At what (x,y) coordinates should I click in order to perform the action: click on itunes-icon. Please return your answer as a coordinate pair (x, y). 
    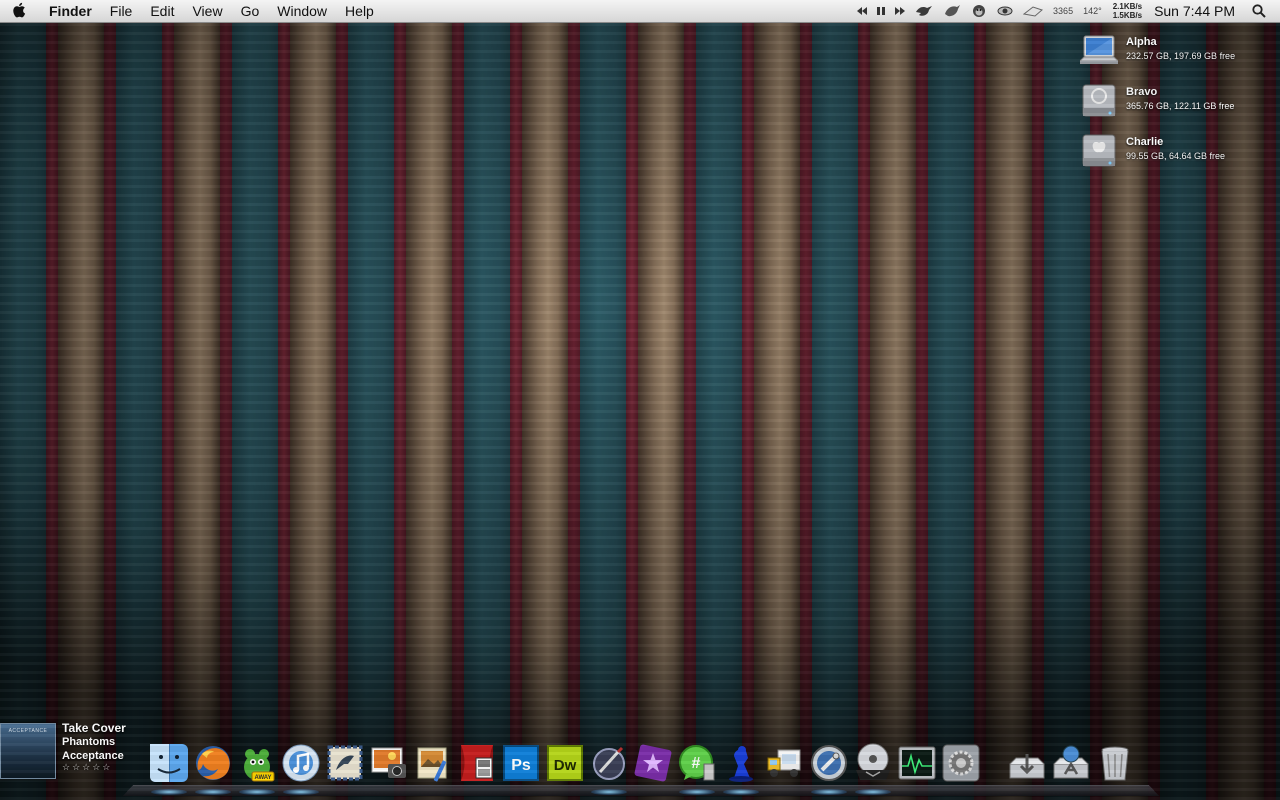
    Looking at the image, I should click on (301, 763).